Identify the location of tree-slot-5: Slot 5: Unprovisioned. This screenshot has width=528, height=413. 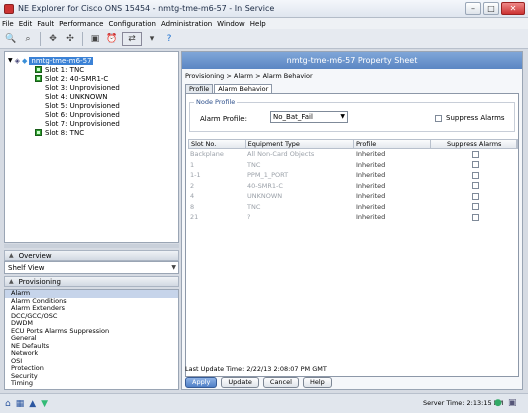
(82, 105).